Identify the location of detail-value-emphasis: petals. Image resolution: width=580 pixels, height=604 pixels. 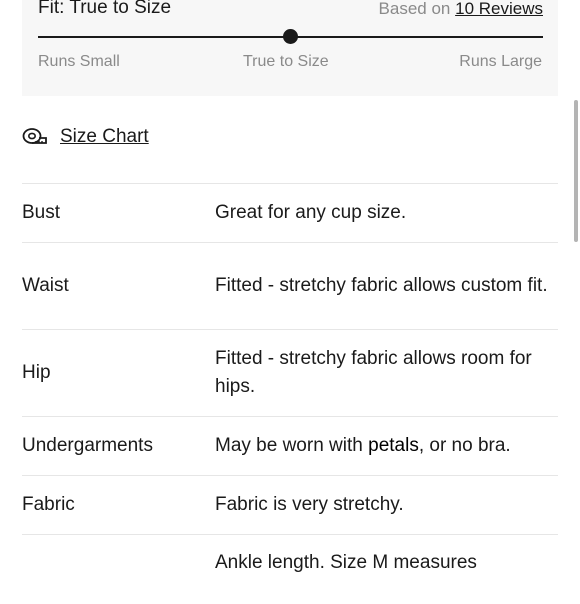
(393, 445).